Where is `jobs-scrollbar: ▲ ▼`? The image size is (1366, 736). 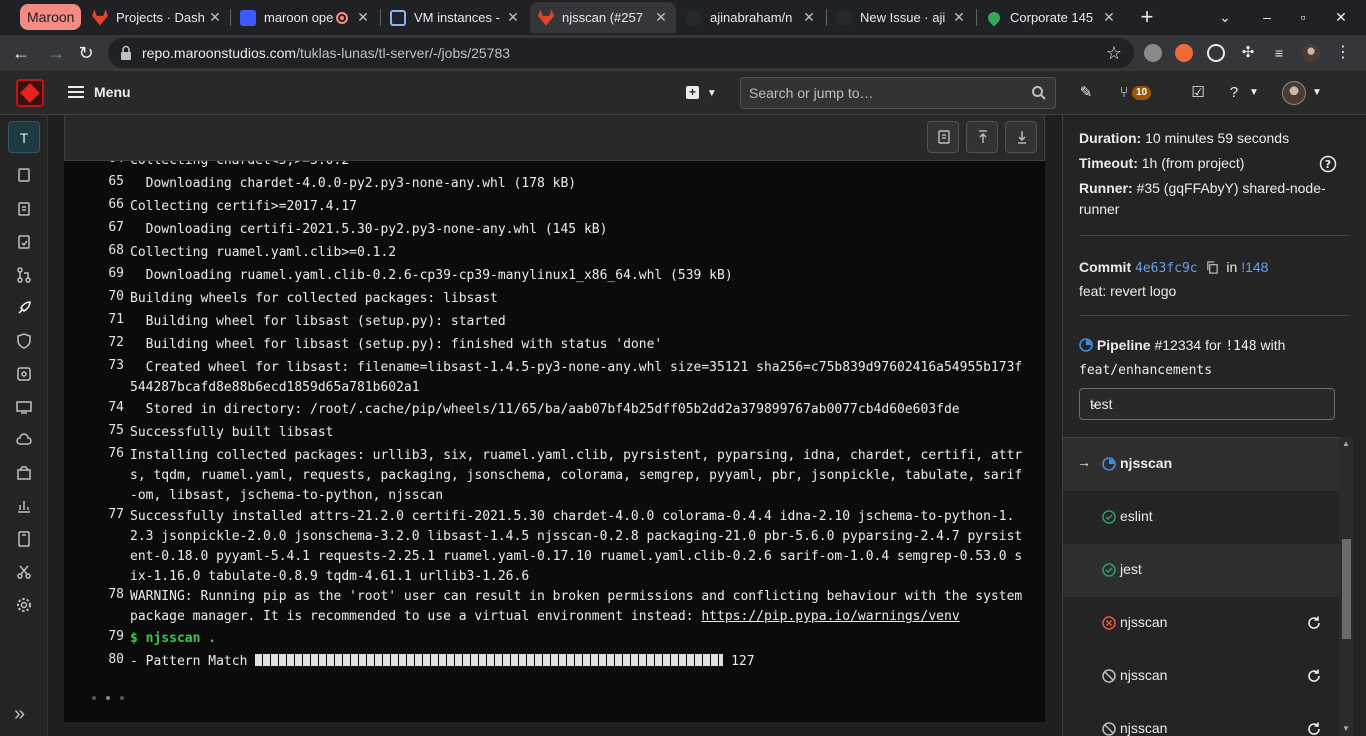 jobs-scrollbar: ▲ ▼ is located at coordinates (1346, 586).